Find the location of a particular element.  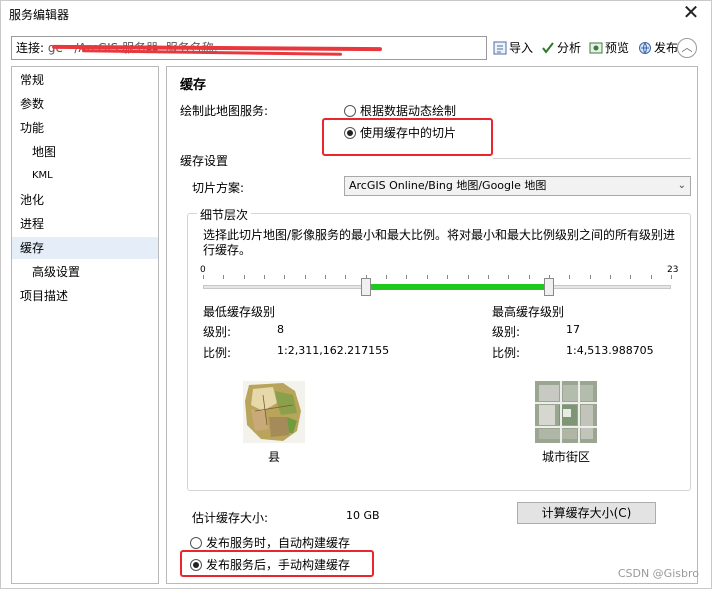

sidebar-item-pooling: 池化 is located at coordinates (85, 200).